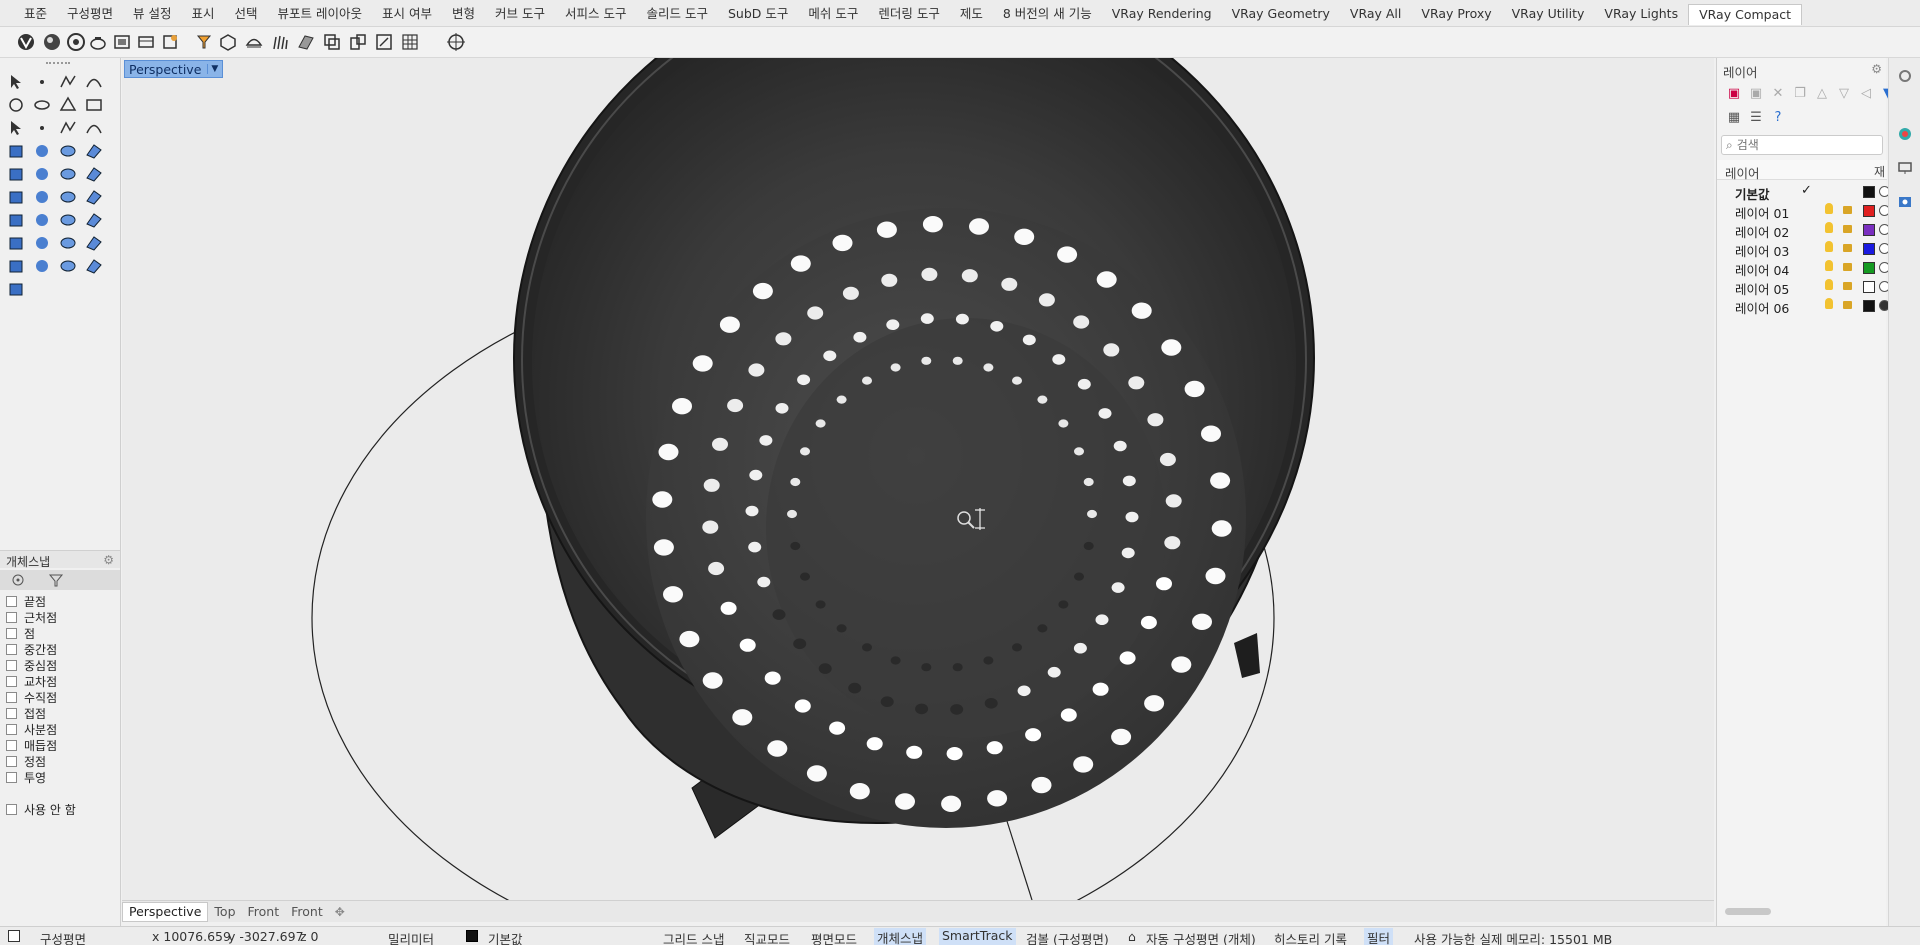 The height and width of the screenshot is (945, 1920). What do you see at coordinates (165, 911) in the screenshot?
I see `viewport-tab-perspective: Perspective` at bounding box center [165, 911].